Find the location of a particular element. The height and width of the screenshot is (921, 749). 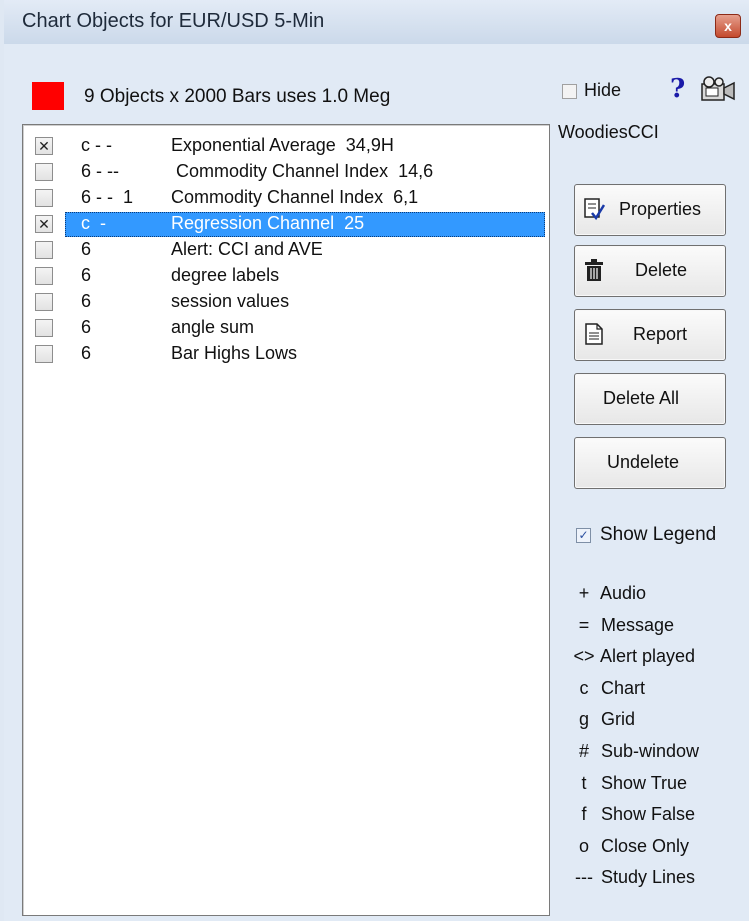

close-button: x is located at coordinates (728, 26).